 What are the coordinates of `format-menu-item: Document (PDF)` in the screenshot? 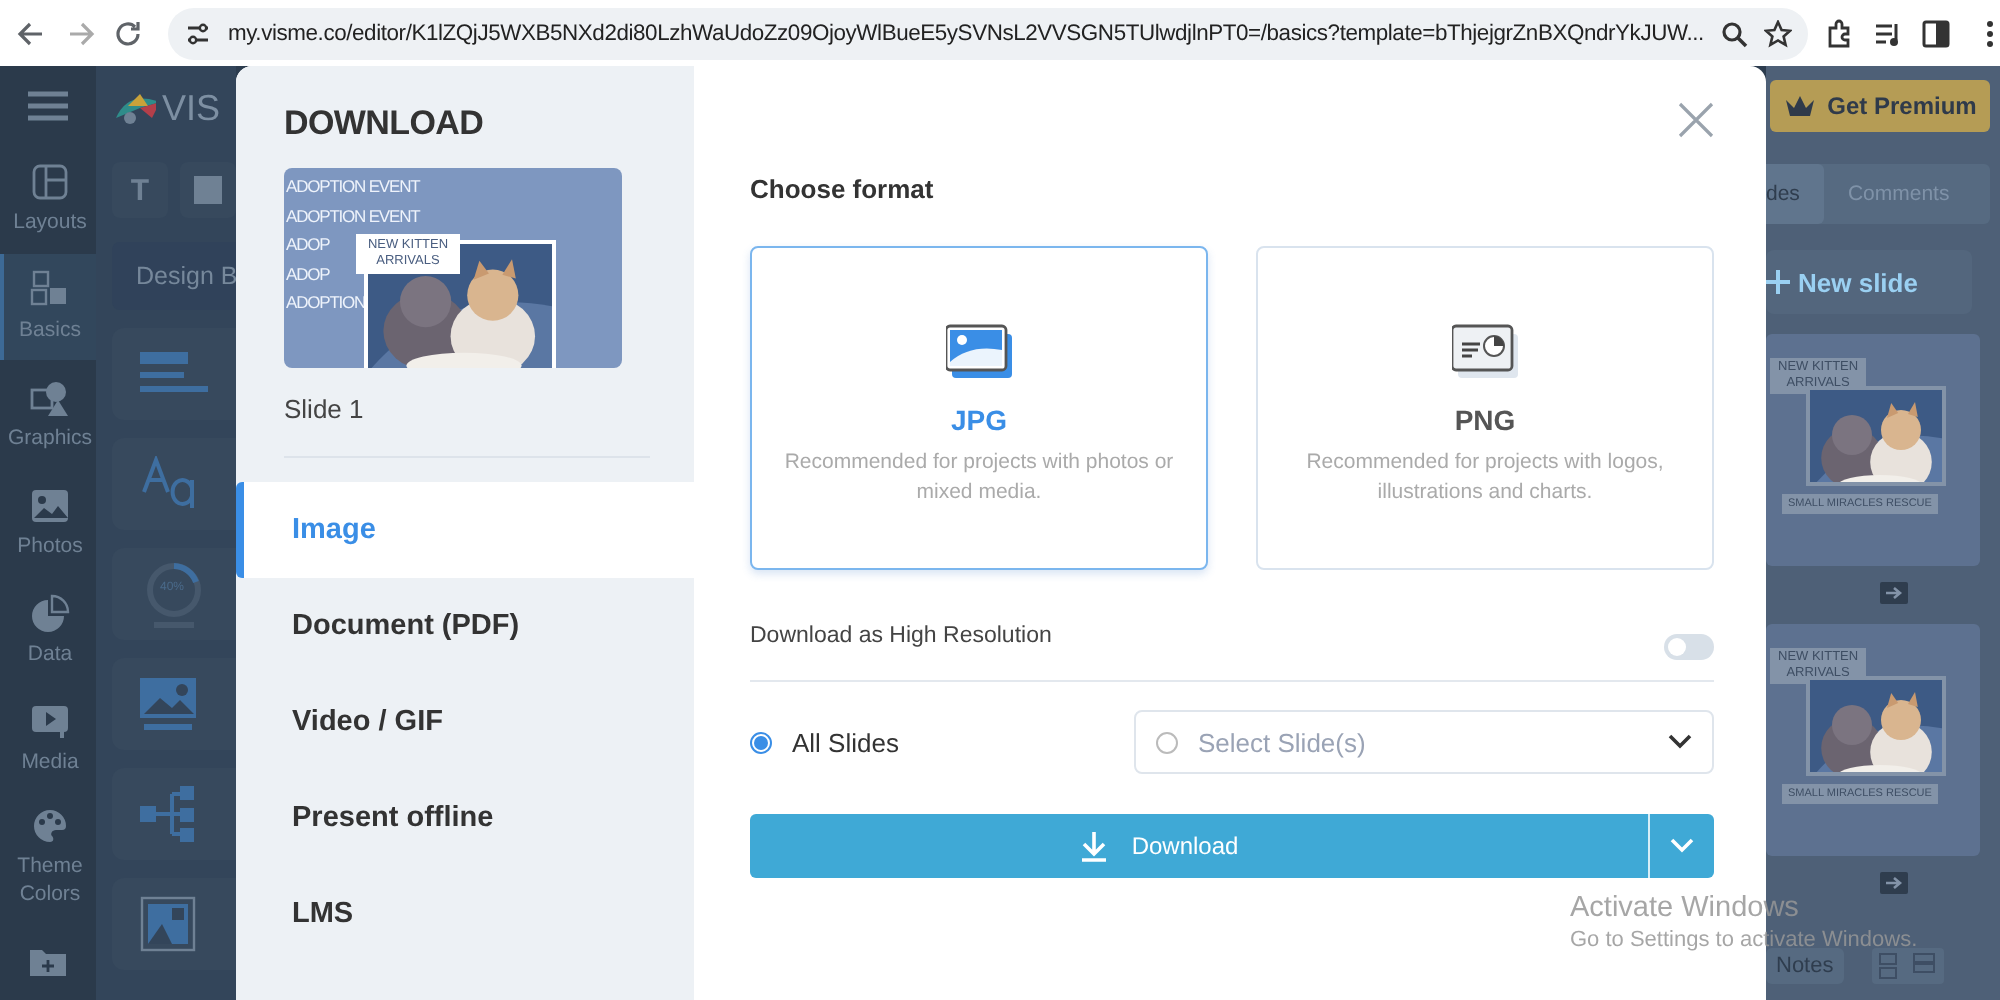 It's located at (465, 626).